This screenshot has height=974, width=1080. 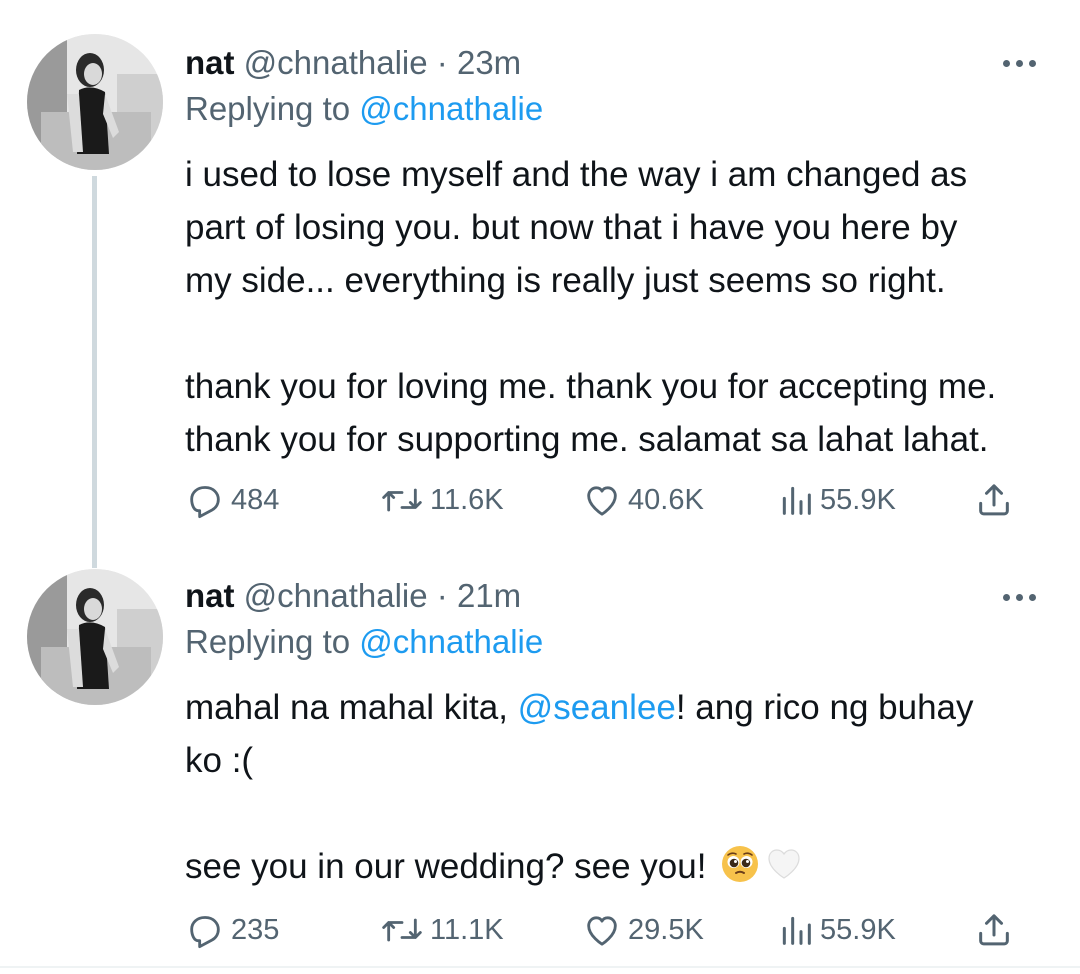 What do you see at coordinates (824, 707) in the screenshot?
I see `tweet-text-segment: ! ang rico ng buhay` at bounding box center [824, 707].